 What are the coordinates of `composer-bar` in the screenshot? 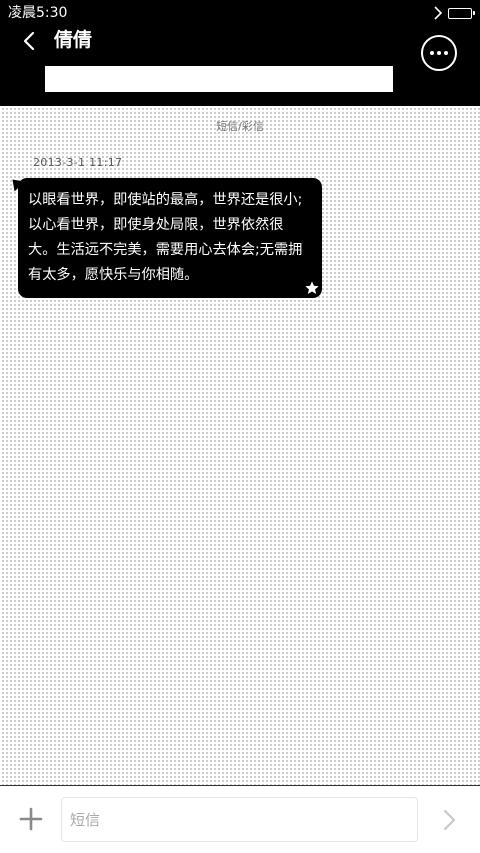 It's located at (240, 819).